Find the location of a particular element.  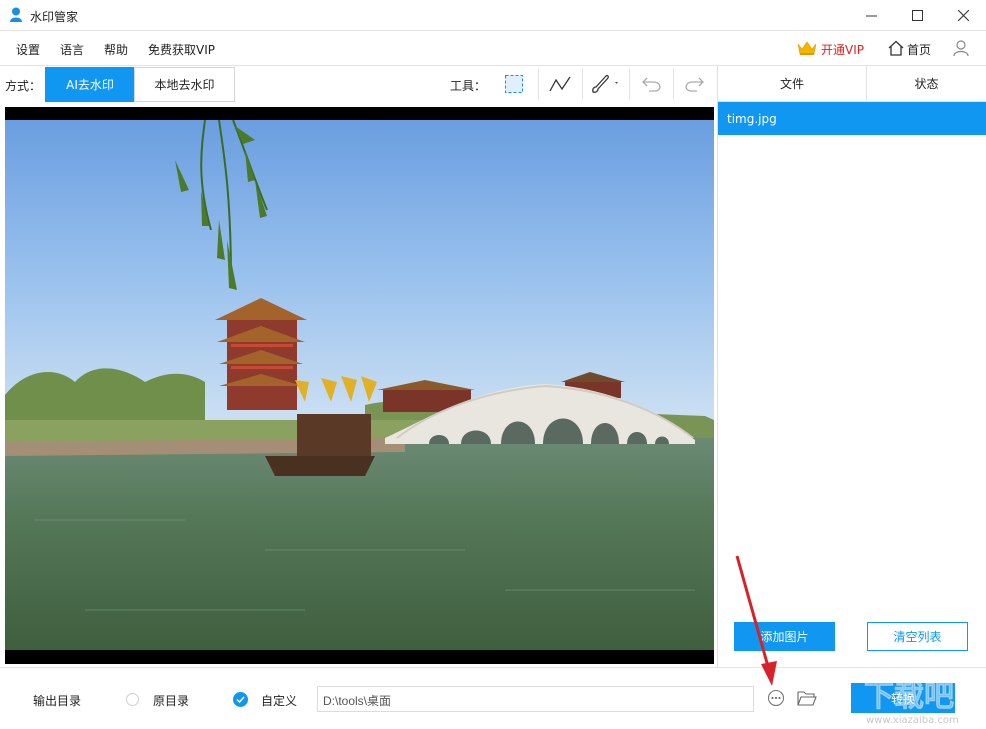

menu-settings: 设置 is located at coordinates (28, 49).